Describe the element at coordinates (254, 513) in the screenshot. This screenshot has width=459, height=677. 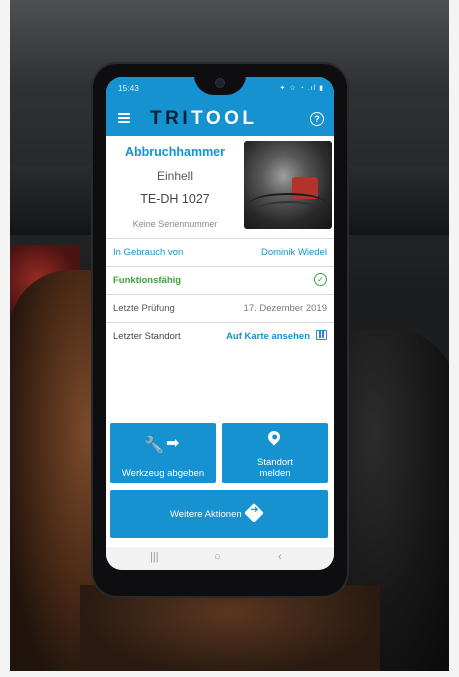
I see `directions-icon` at that location.